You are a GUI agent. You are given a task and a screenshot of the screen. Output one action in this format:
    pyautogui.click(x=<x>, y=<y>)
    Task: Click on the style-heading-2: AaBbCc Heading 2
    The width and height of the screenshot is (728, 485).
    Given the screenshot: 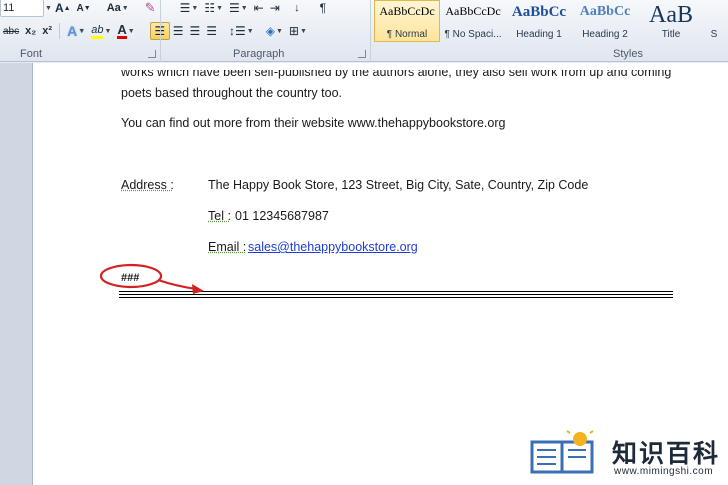 What is the action you would take?
    pyautogui.click(x=605, y=21)
    